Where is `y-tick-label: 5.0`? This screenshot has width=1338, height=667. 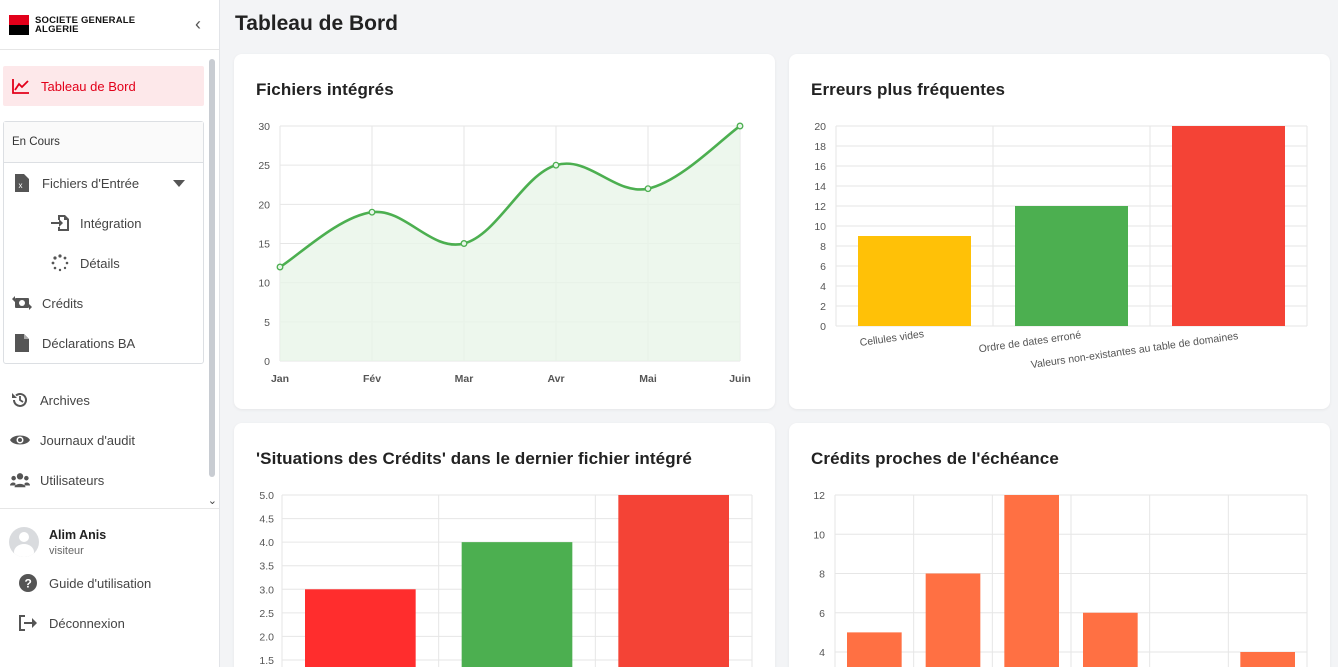 y-tick-label: 5.0 is located at coordinates (266, 496).